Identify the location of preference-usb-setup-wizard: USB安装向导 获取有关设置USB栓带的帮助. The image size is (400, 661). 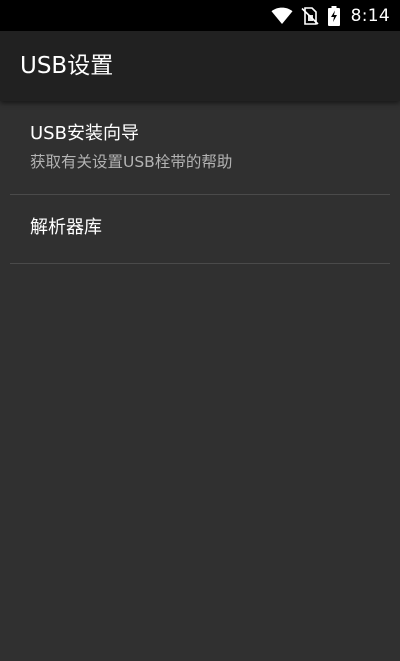
(200, 147).